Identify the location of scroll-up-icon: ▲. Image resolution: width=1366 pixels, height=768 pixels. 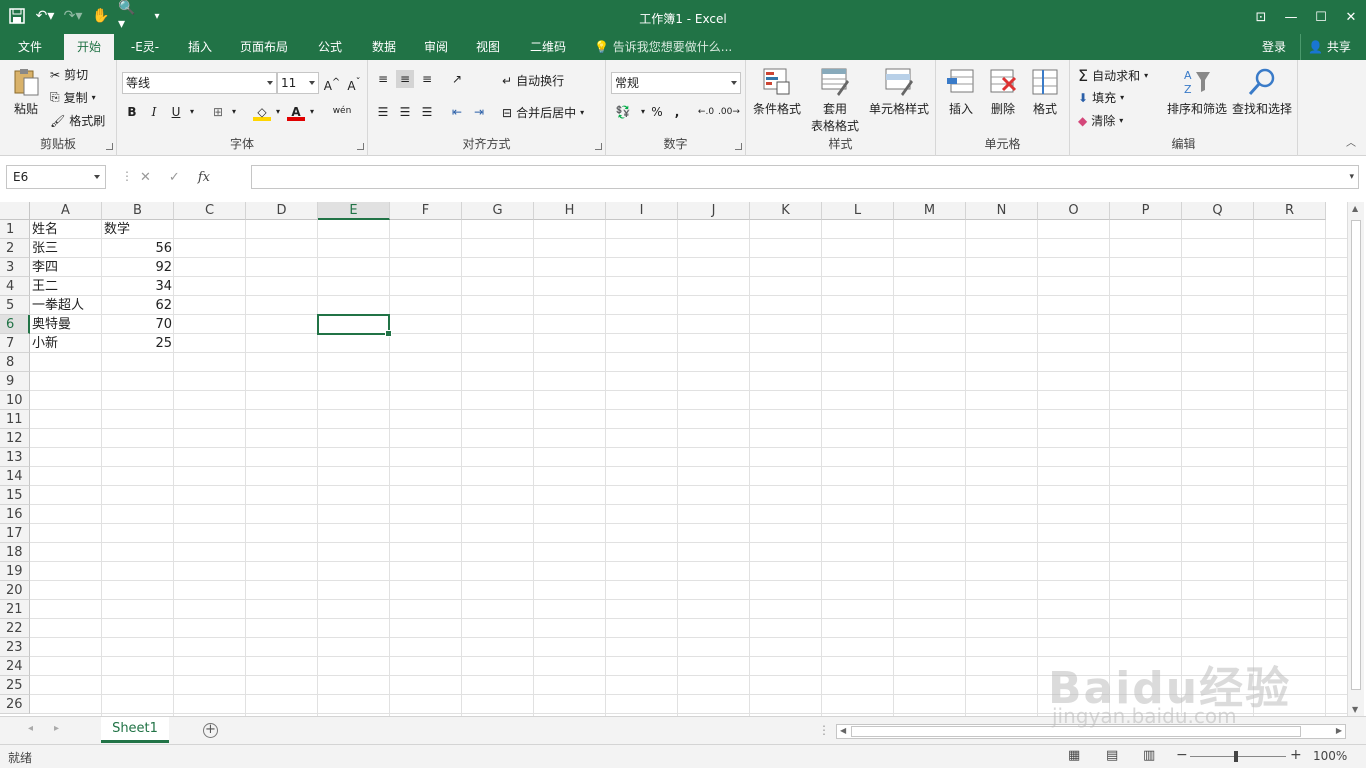
(1355, 208).